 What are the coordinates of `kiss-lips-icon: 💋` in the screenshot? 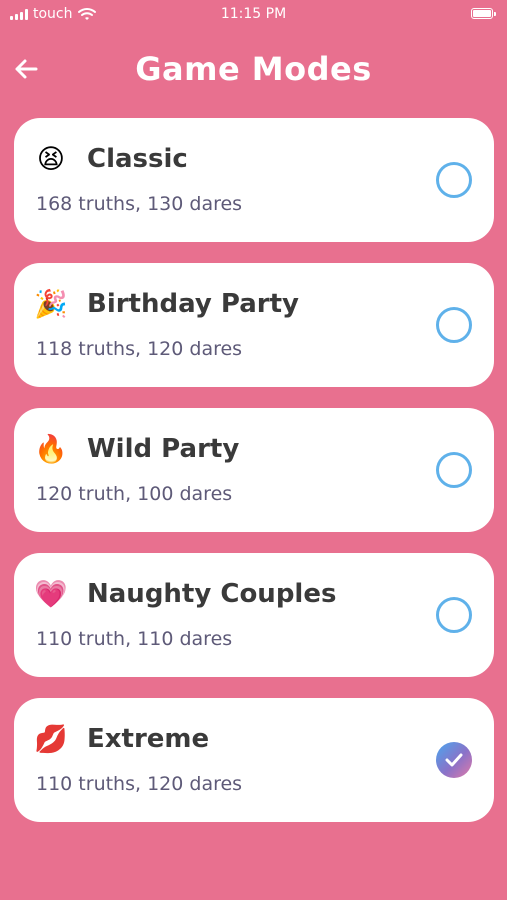 It's located at (51, 739).